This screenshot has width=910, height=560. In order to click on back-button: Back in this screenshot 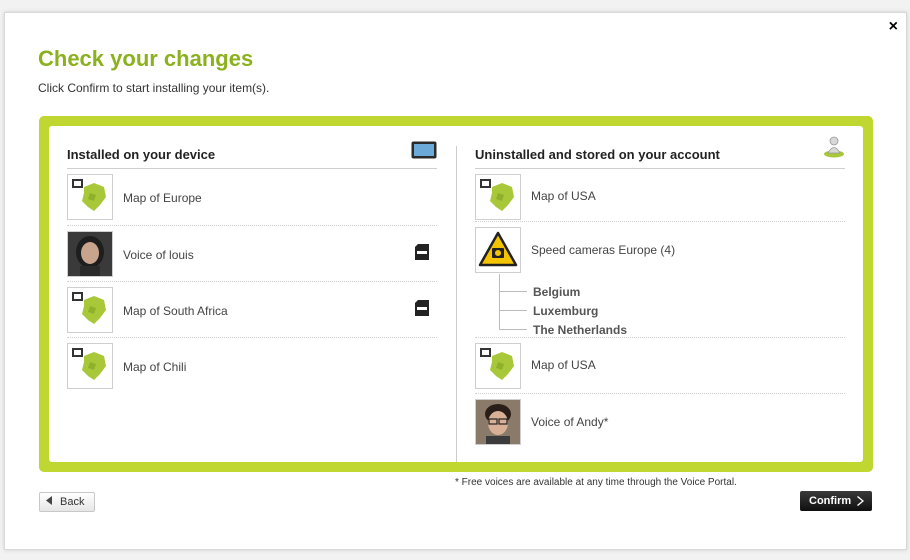, I will do `click(67, 502)`.